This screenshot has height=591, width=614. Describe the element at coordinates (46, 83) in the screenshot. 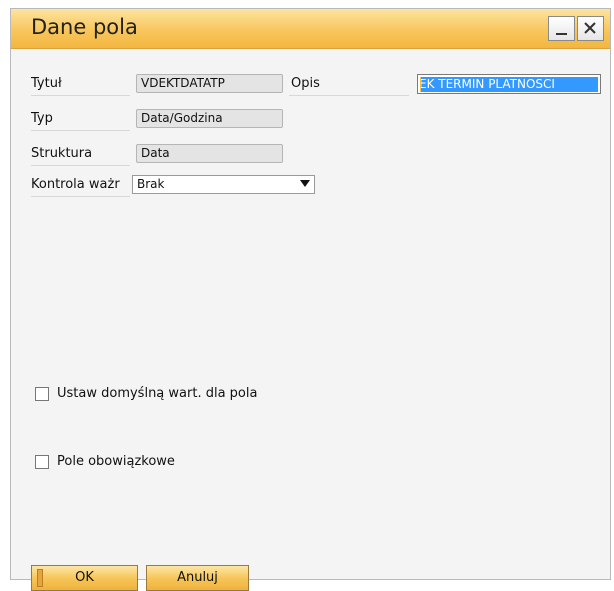

I see `tytul-label: Tytuł` at that location.